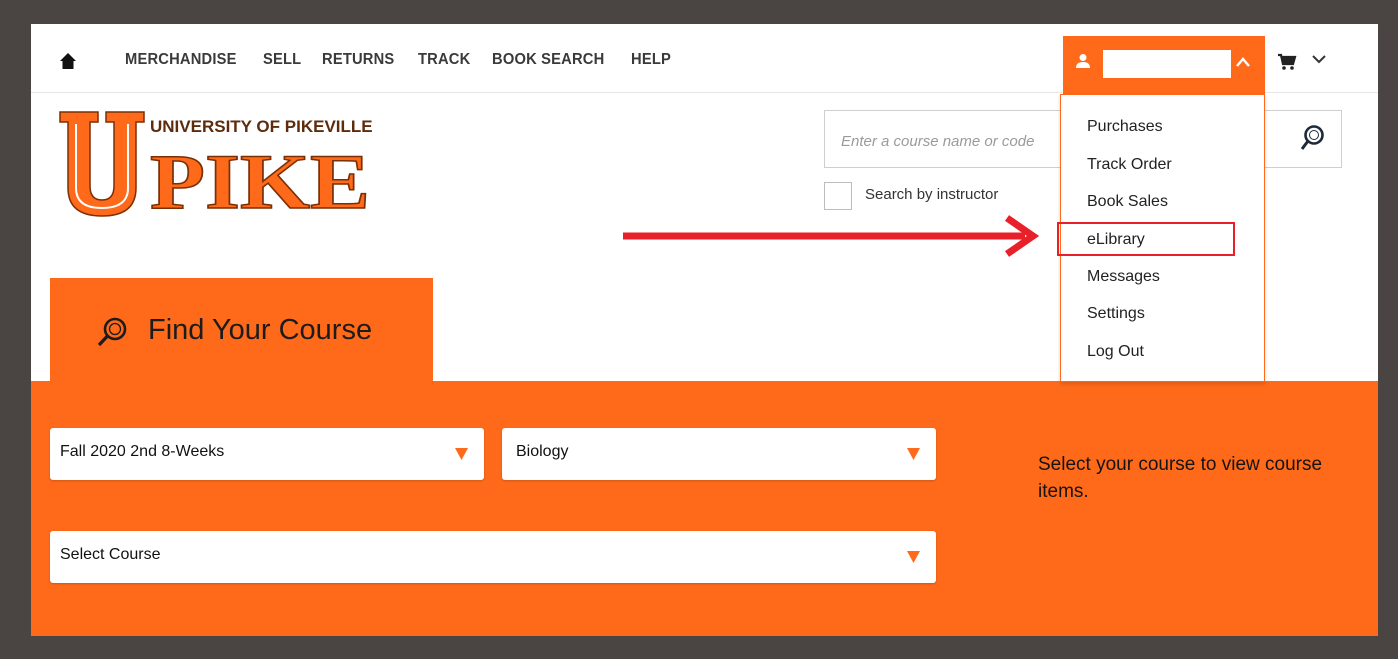 The width and height of the screenshot is (1398, 659). What do you see at coordinates (1243, 62) in the screenshot?
I see `chevron-up-icon` at bounding box center [1243, 62].